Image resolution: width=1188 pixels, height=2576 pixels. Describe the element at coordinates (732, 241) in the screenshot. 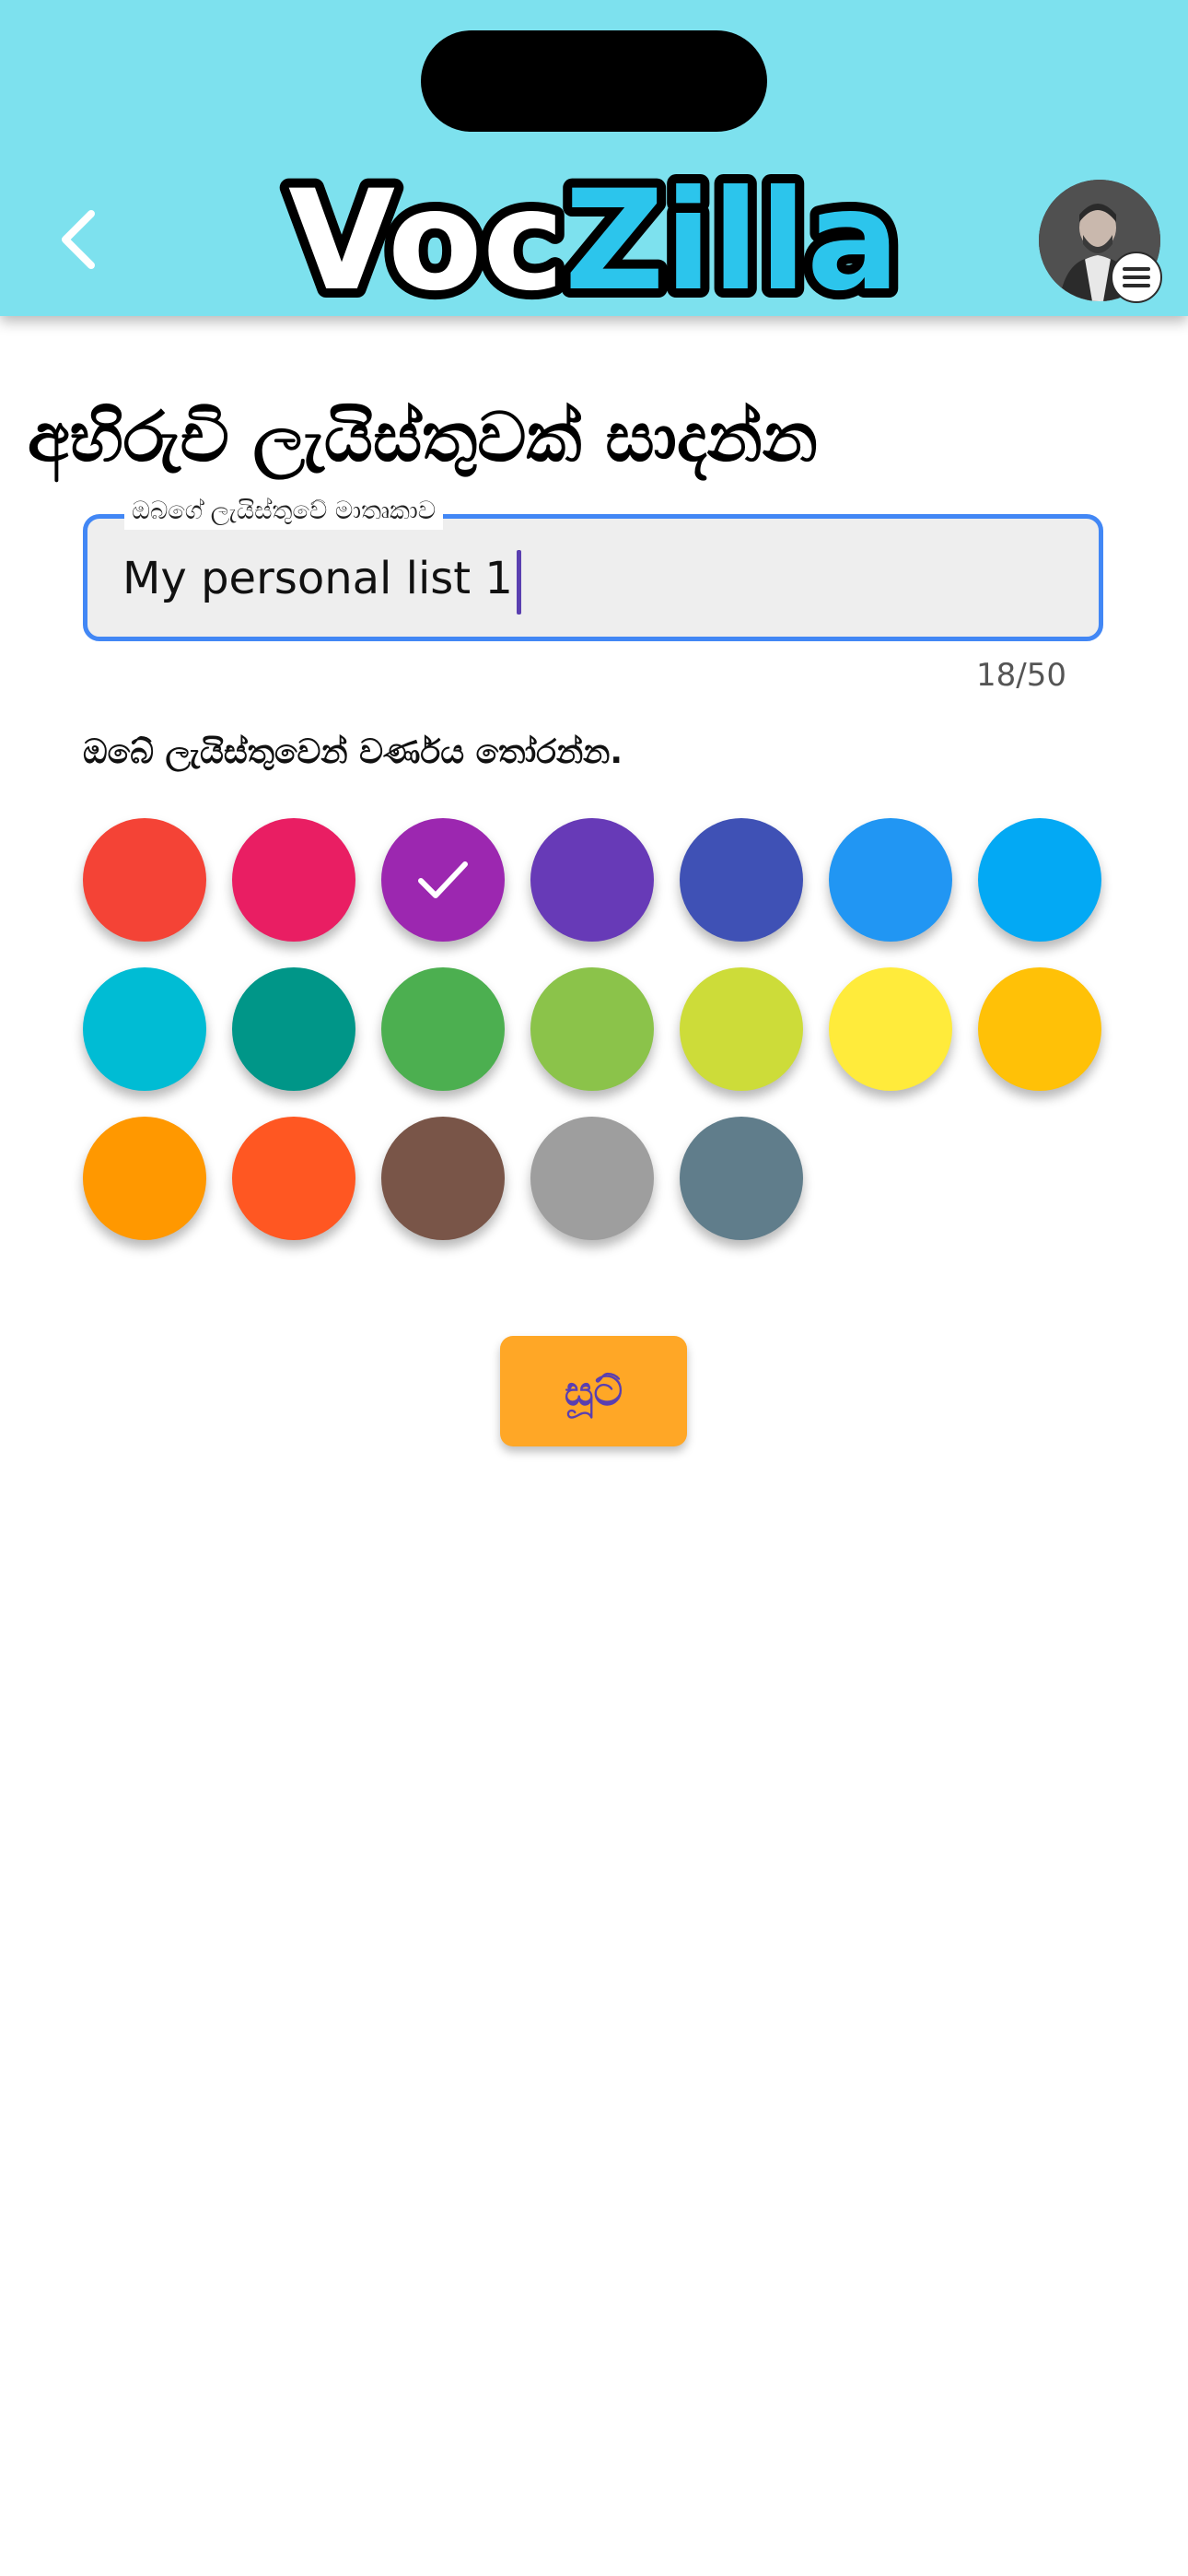

I see `logo-part-zilla: Zilla` at that location.